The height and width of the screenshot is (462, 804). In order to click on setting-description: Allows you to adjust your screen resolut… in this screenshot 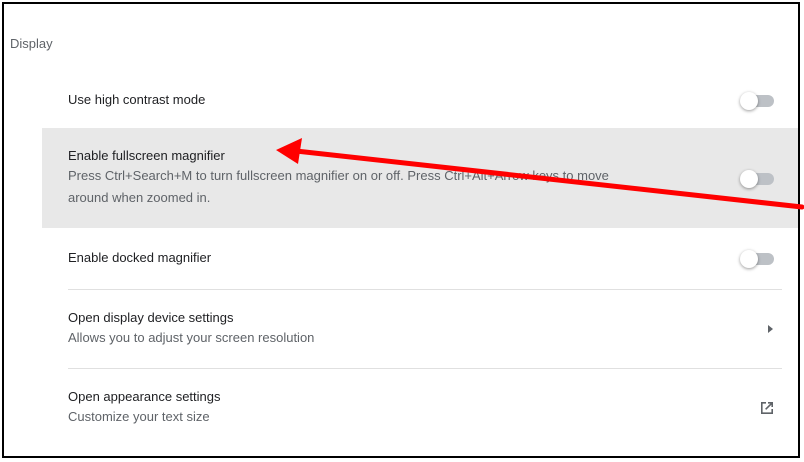, I will do `click(191, 337)`.